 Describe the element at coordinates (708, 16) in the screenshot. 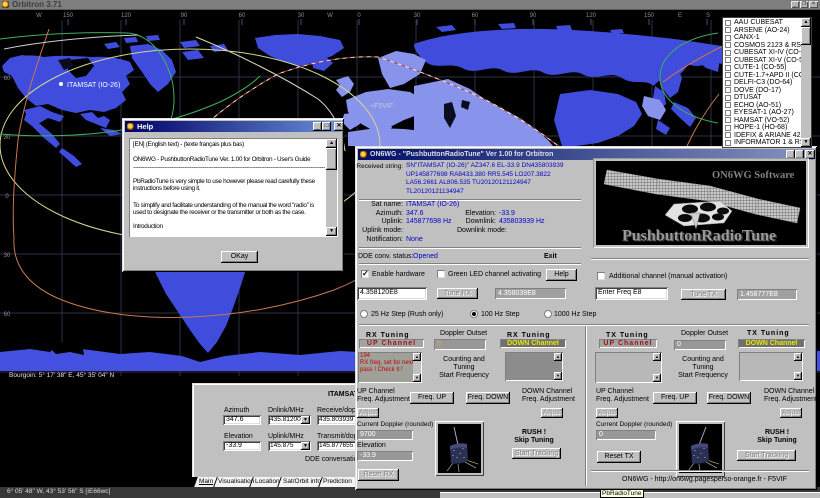

I see `svg-text: S` at that location.